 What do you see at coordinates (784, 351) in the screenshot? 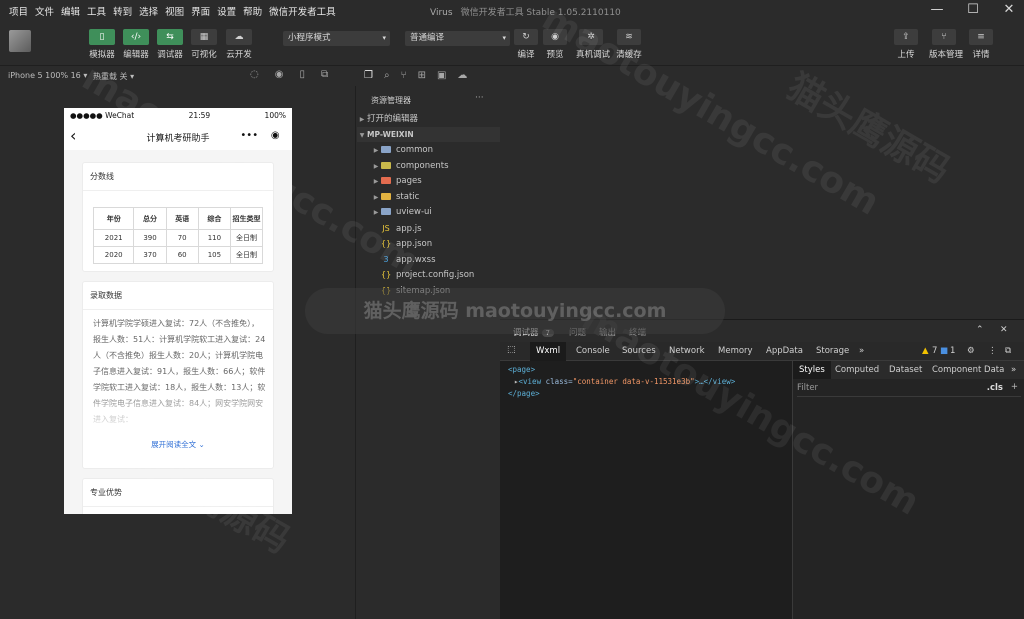
I see `panel-appdata: AppData` at bounding box center [784, 351].